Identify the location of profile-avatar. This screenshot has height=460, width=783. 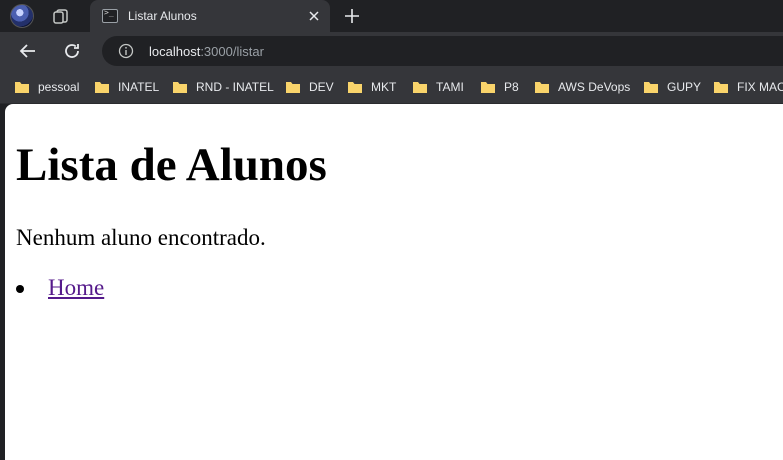
(22, 16).